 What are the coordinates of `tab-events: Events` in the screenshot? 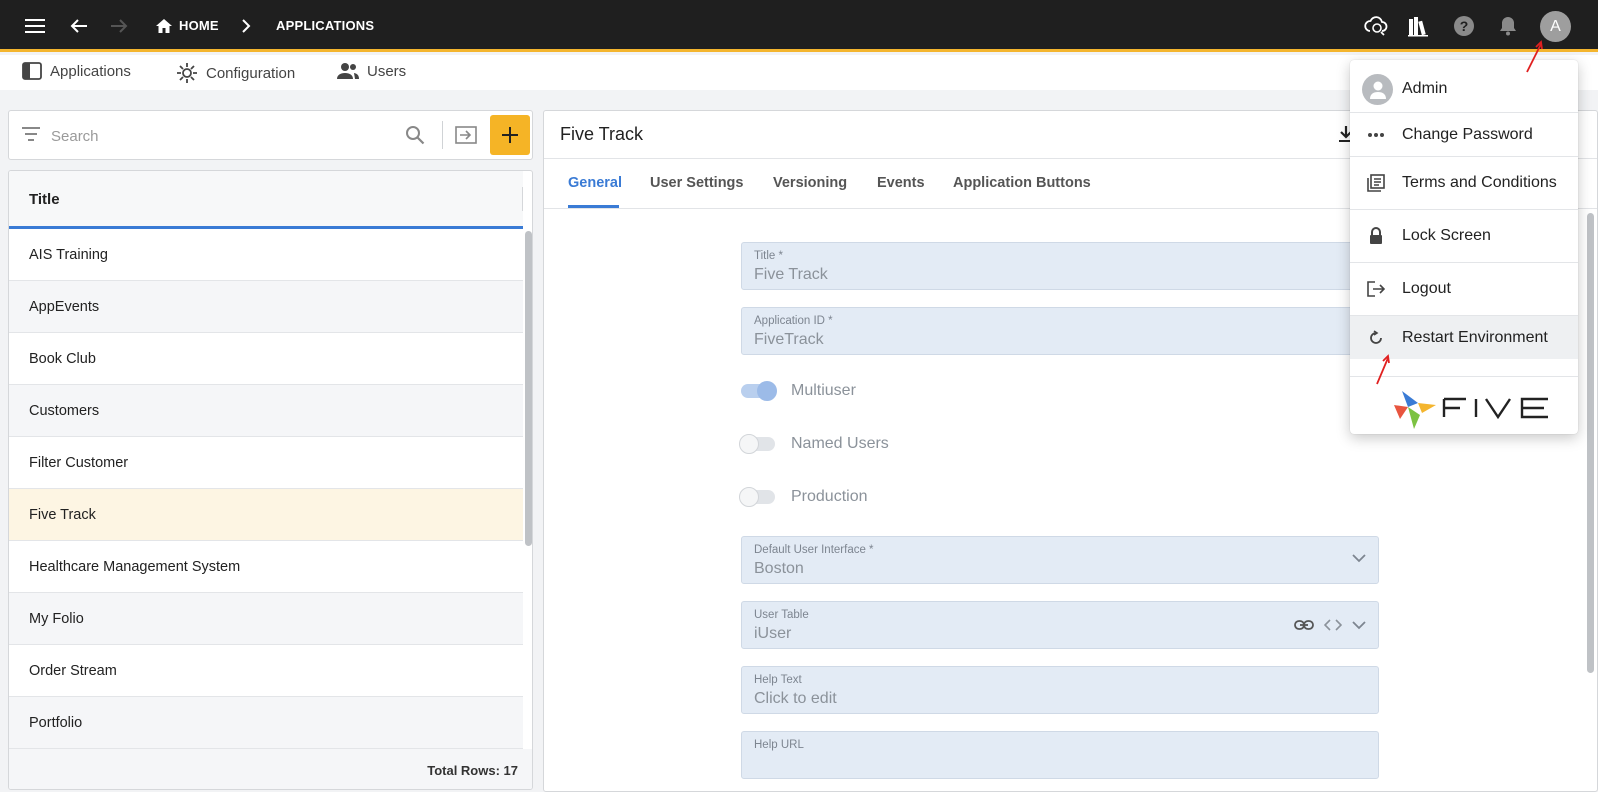 It's located at (901, 183).